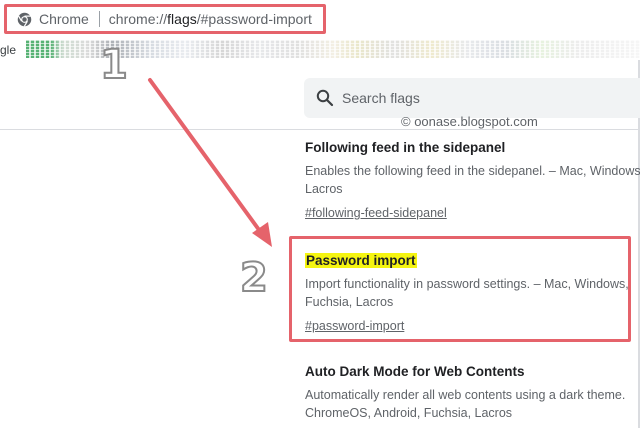 This screenshot has width=640, height=428. I want to click on annotation-arrow, so click(210, 162).